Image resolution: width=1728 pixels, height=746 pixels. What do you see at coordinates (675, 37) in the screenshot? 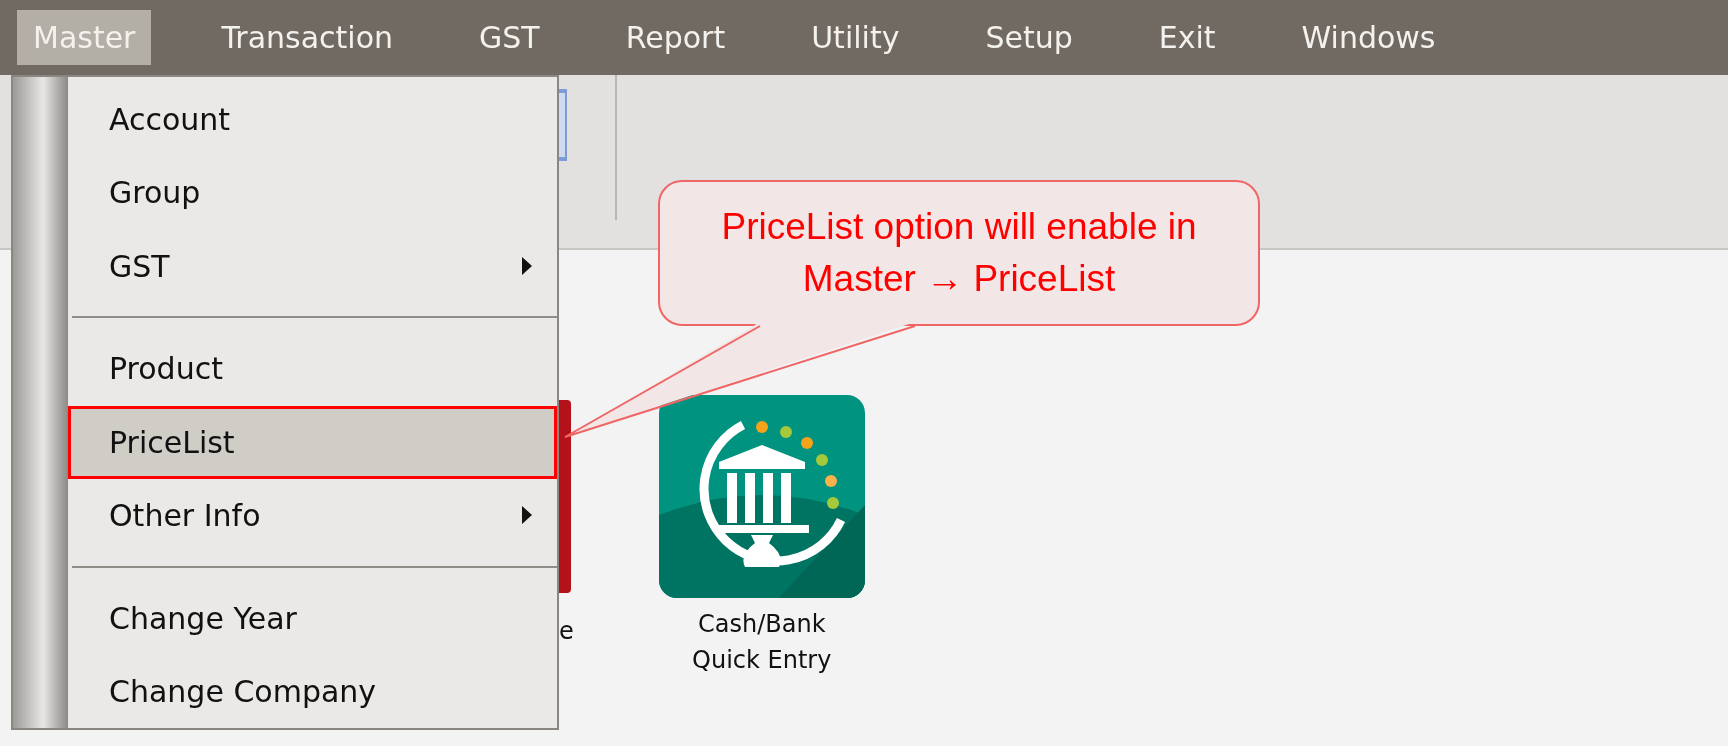
I see `menu-bar-item: Report` at bounding box center [675, 37].